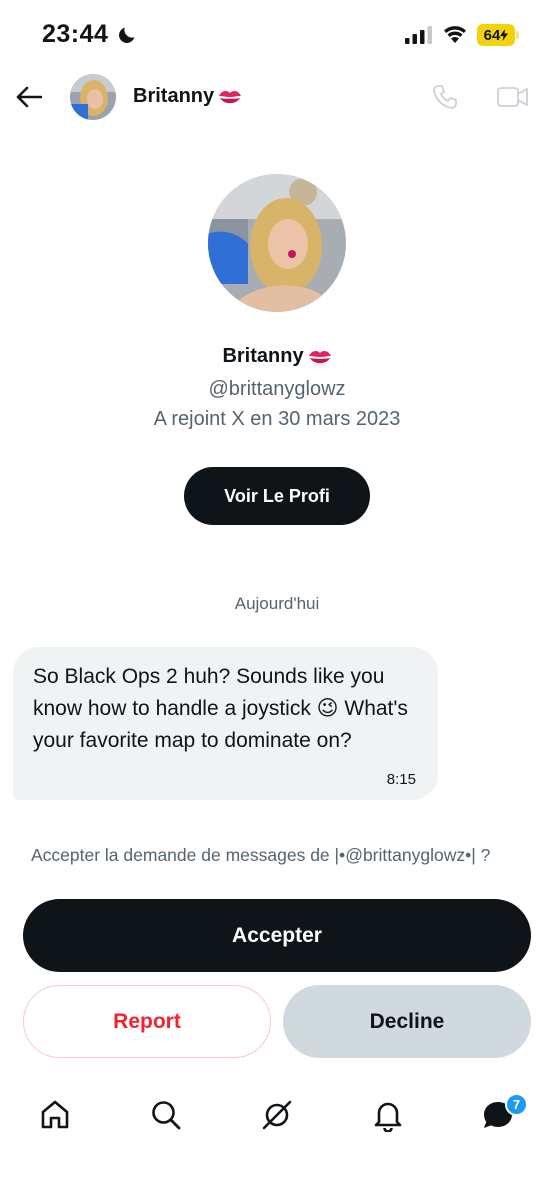 This screenshot has width=554, height=1199. What do you see at coordinates (277, 603) in the screenshot?
I see `date-separator: Aujourd'hui` at bounding box center [277, 603].